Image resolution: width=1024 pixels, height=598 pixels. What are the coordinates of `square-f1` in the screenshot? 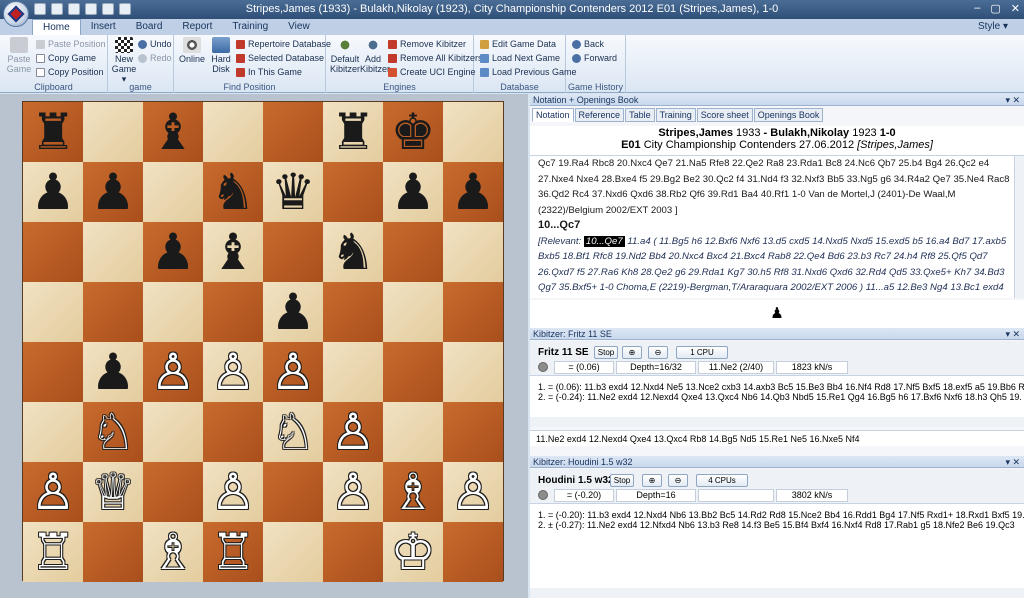 It's located at (353, 552).